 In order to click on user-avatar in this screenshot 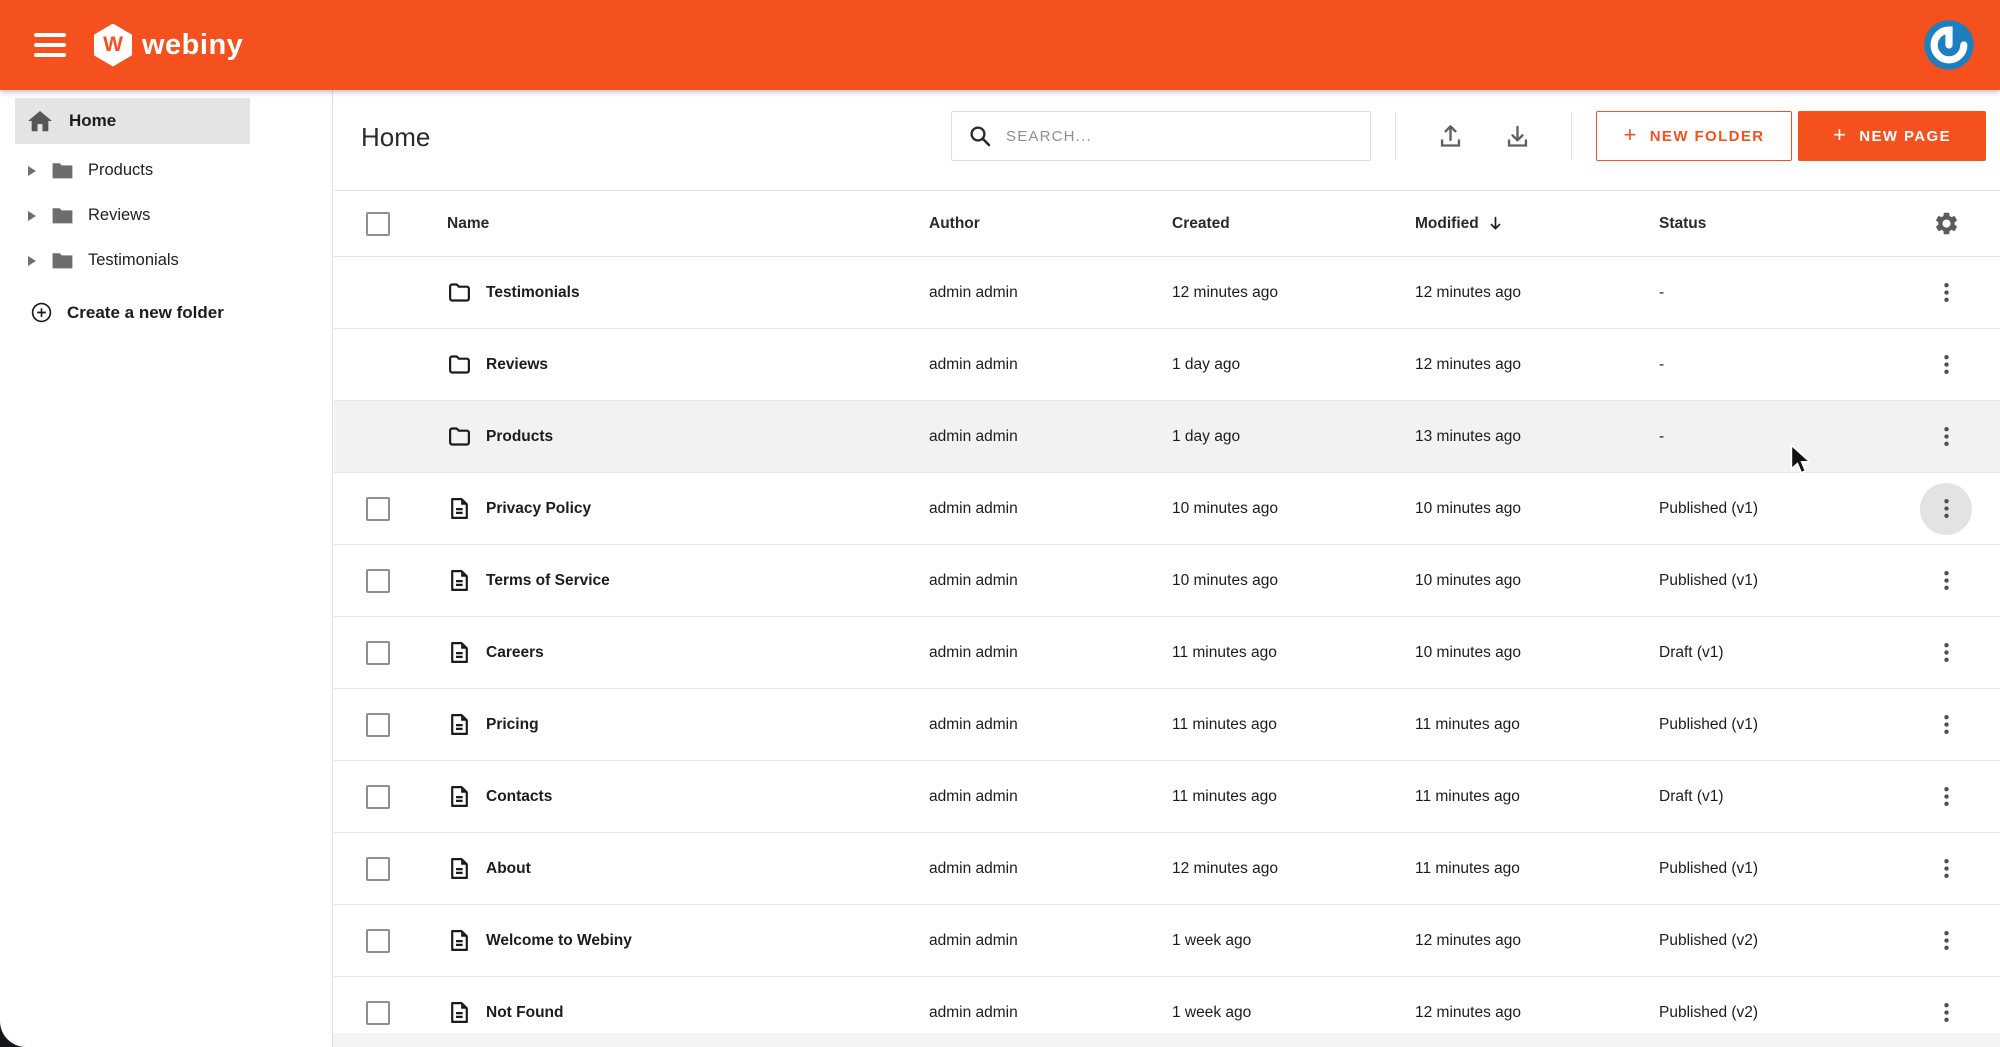, I will do `click(1949, 45)`.